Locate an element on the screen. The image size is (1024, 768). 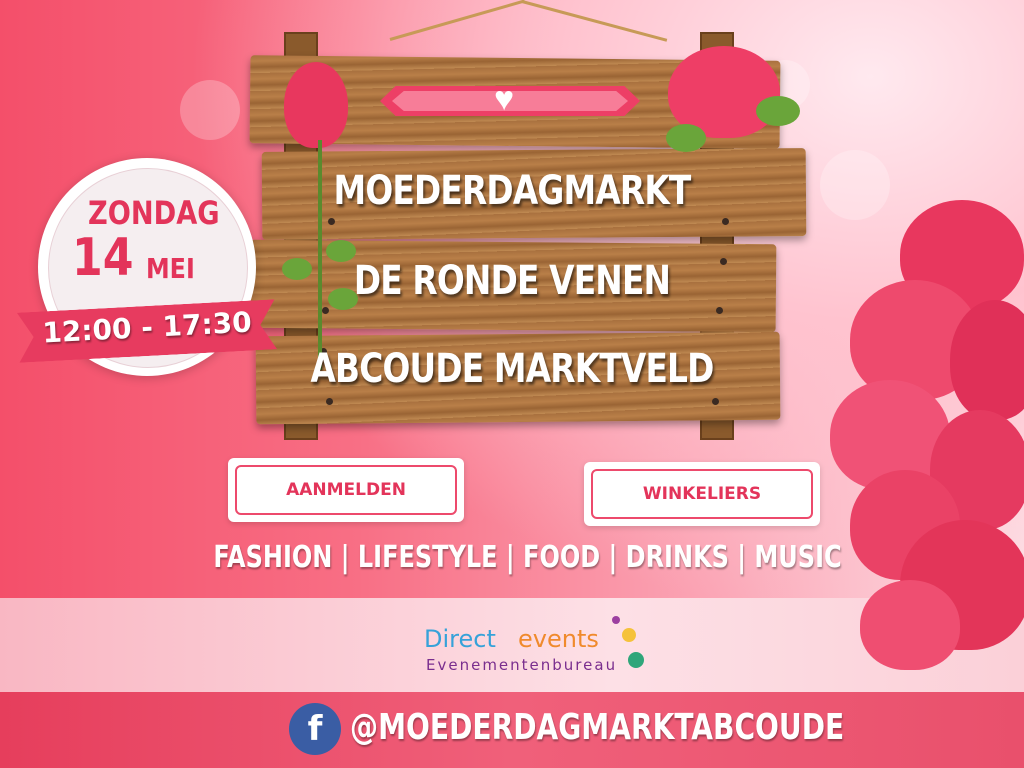
bokeh-light is located at coordinates (210, 110).